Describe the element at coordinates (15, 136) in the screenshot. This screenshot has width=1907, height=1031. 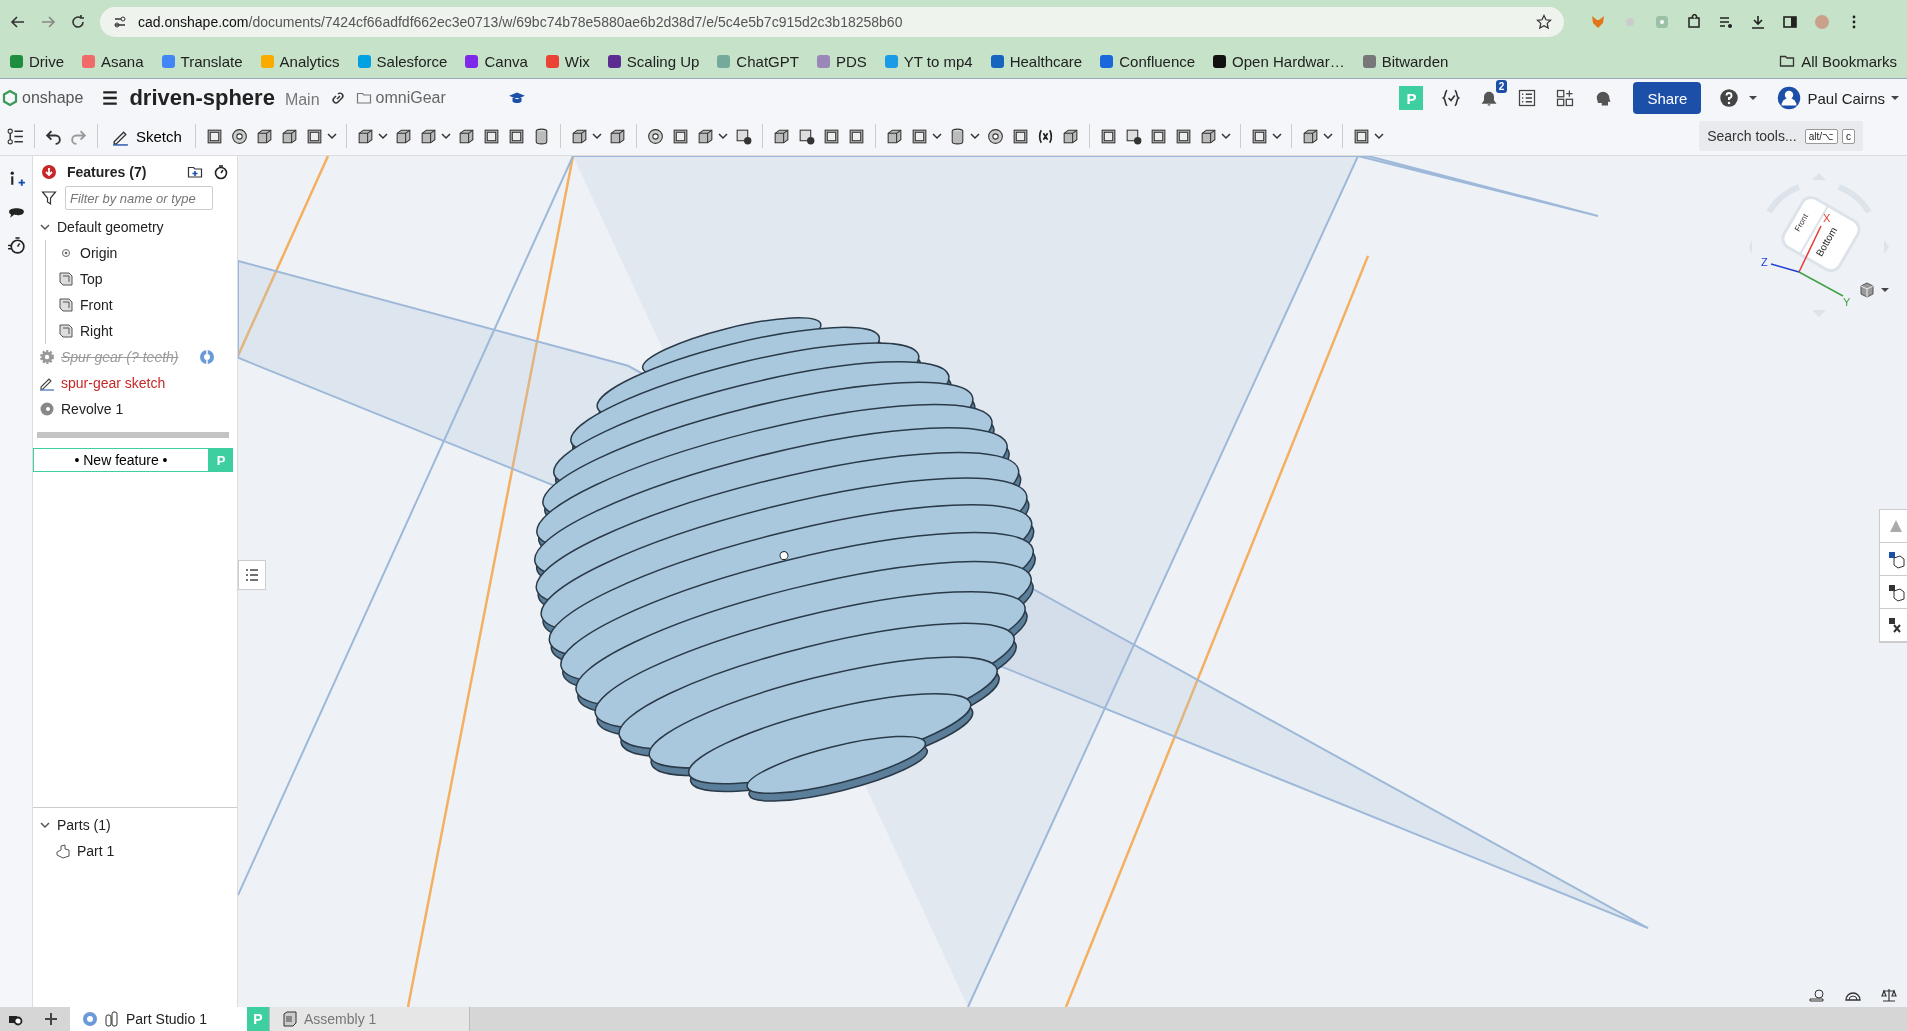
I see `feature-list-icon` at that location.